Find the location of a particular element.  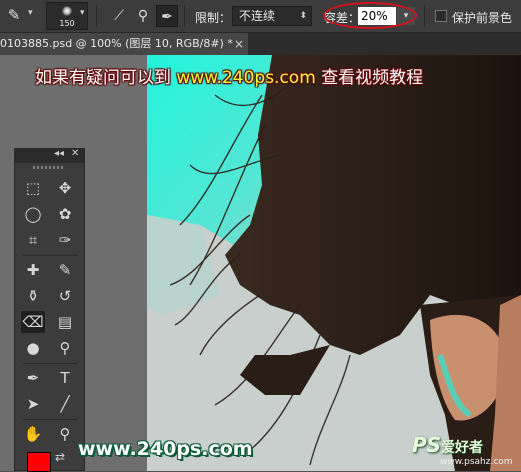

tutorial-caption: 如果有疑问可以到 www.240ps.com 查看视频教程 is located at coordinates (229, 75).